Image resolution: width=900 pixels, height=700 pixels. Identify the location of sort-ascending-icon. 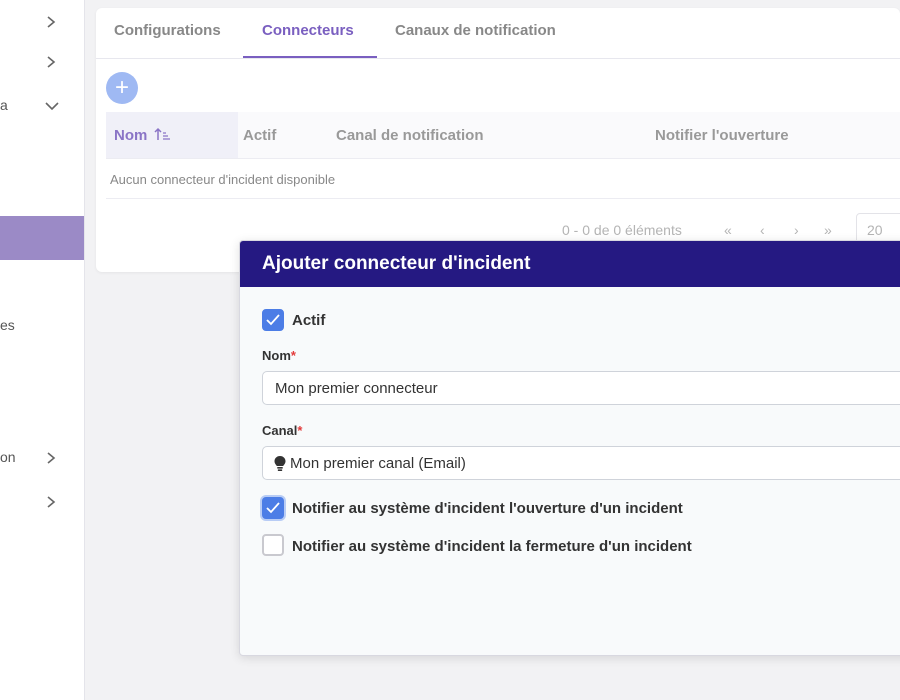
(161, 133).